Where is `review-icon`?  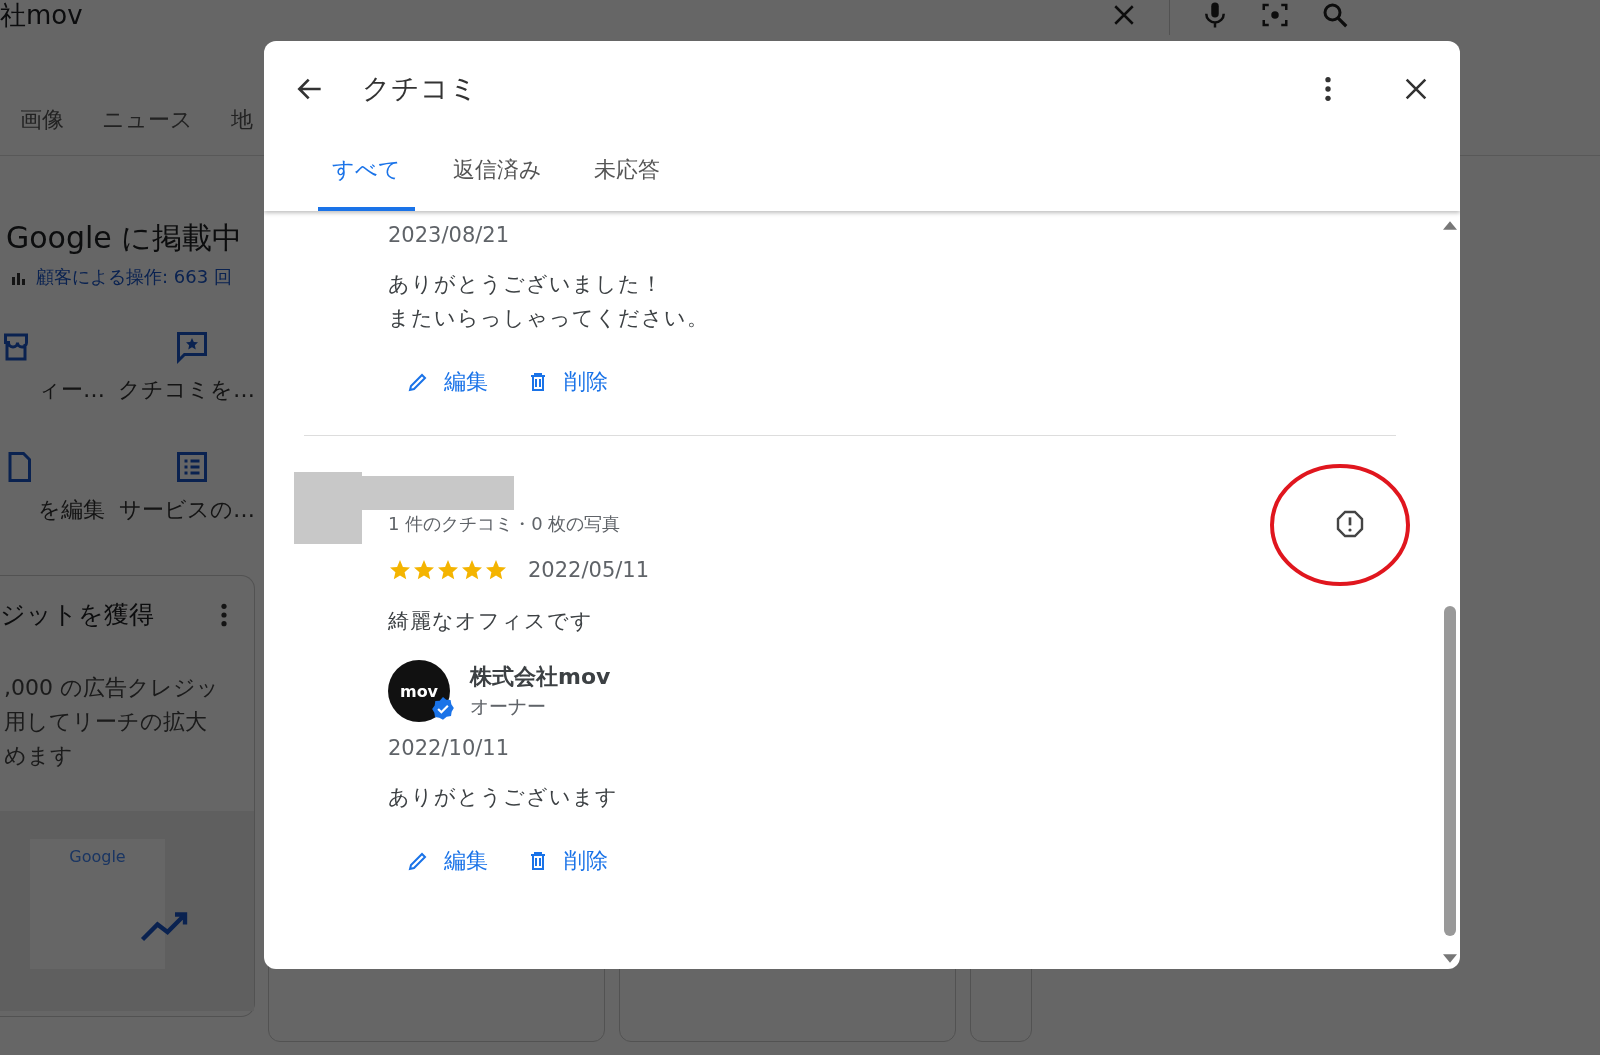
review-icon is located at coordinates (192, 347).